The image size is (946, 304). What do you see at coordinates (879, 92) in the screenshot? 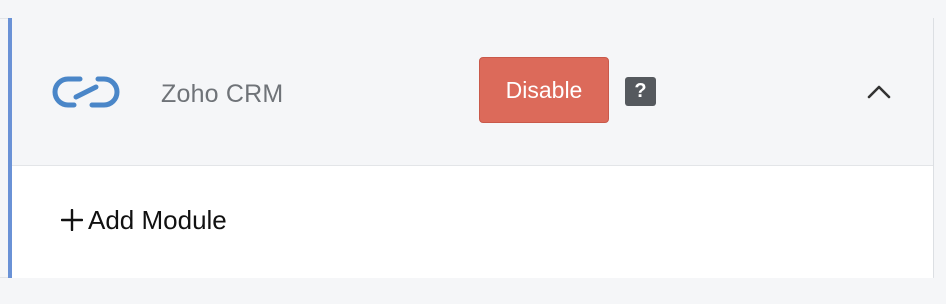
I see `chevron-up-icon` at bounding box center [879, 92].